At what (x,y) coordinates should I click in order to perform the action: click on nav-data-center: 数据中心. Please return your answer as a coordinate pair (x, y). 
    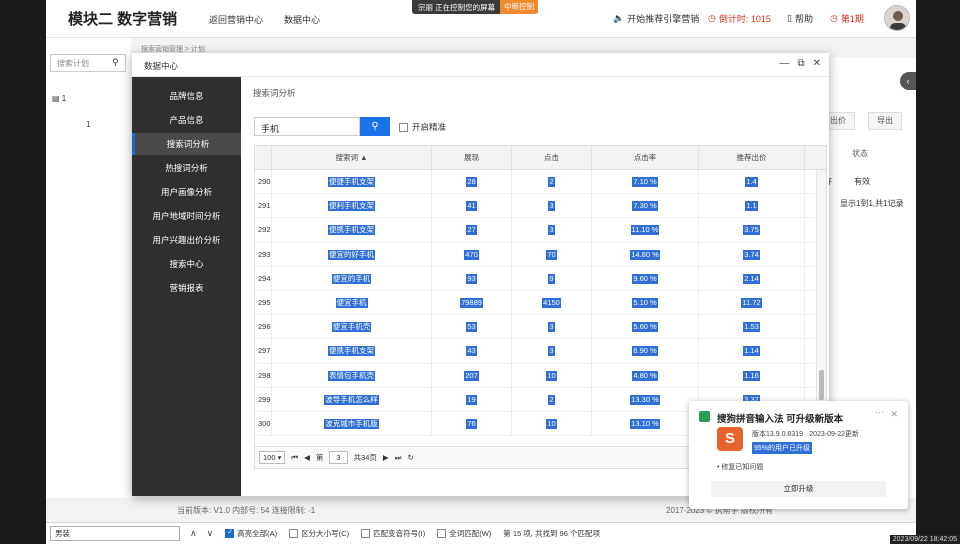
    Looking at the image, I should click on (302, 19).